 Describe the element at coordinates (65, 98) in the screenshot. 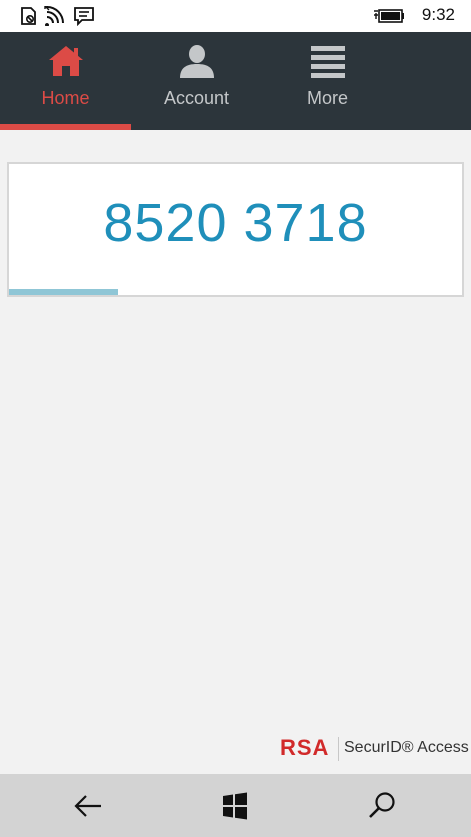

I see `tab-home-label: Home` at that location.